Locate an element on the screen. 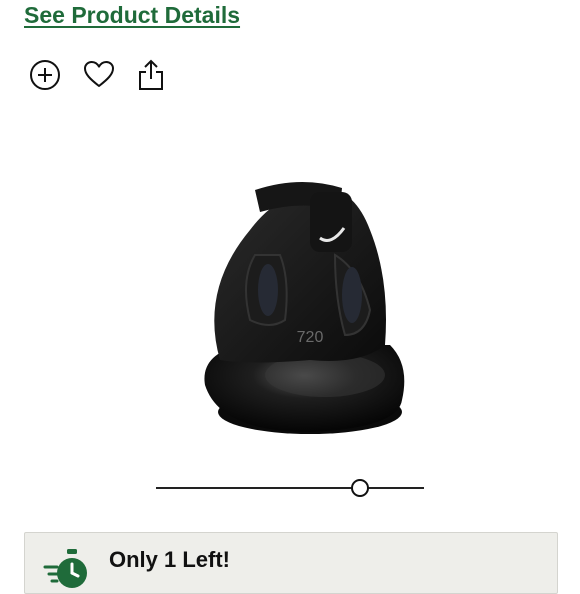  share-icon is located at coordinates (151, 74).